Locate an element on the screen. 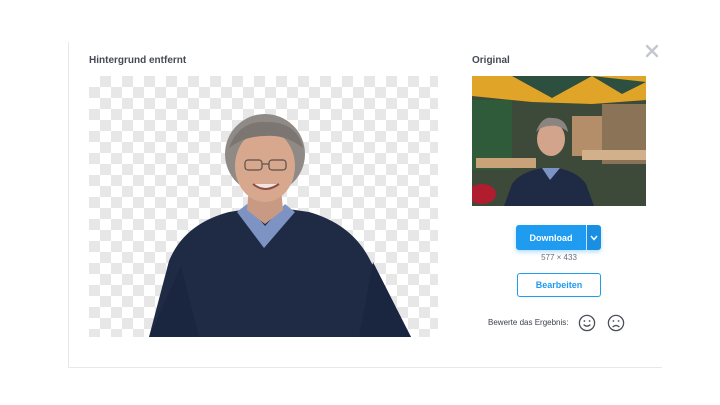  close-icon is located at coordinates (652, 51).